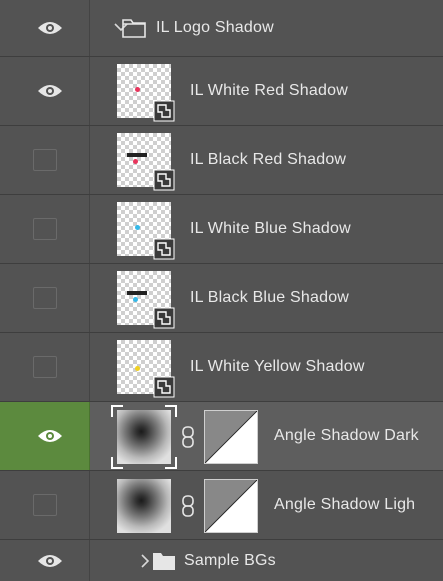 The width and height of the screenshot is (443, 581). I want to click on layer-name: IL White Red Shadow, so click(269, 90).